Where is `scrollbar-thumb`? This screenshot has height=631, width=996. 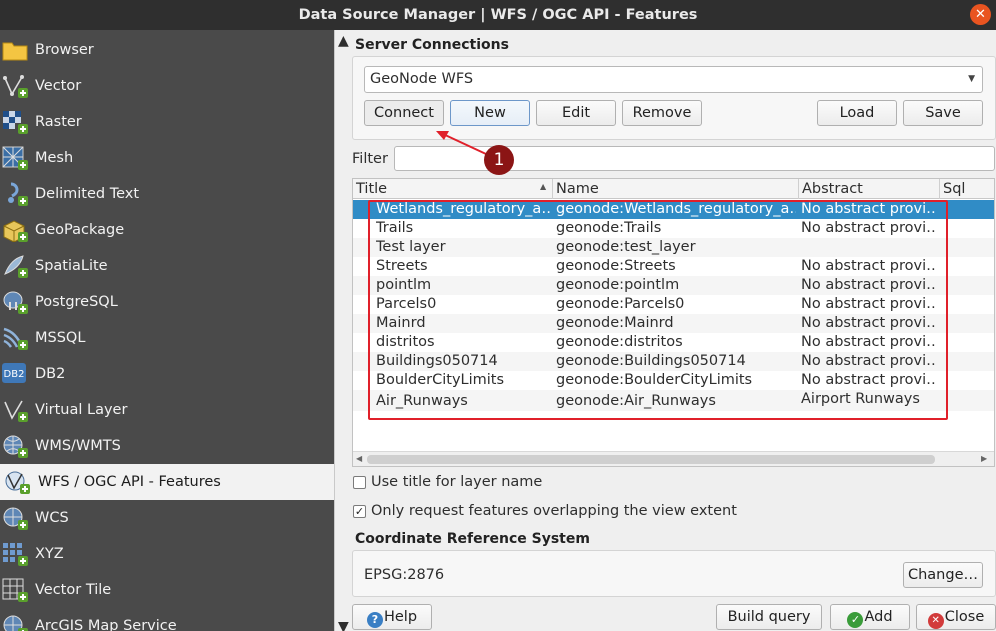
scrollbar-thumb is located at coordinates (651, 459).